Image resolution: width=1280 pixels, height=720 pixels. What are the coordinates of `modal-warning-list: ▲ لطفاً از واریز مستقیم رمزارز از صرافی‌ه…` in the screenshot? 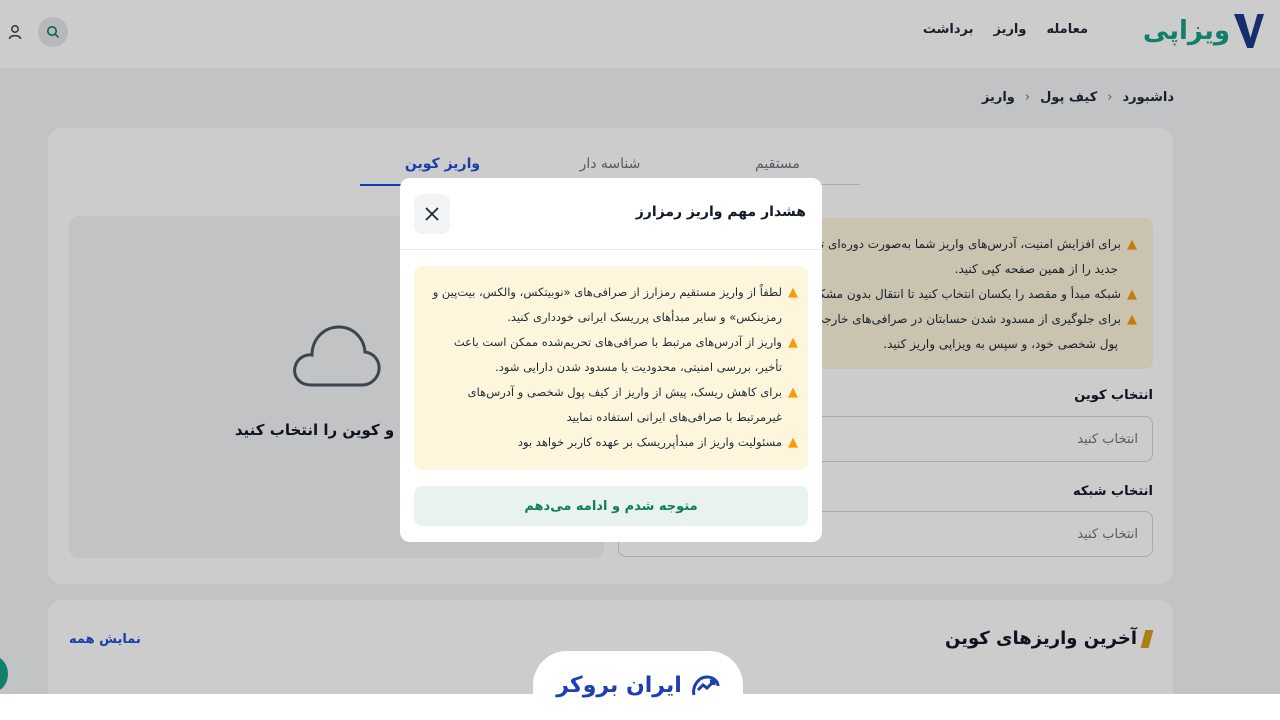 It's located at (611, 368).